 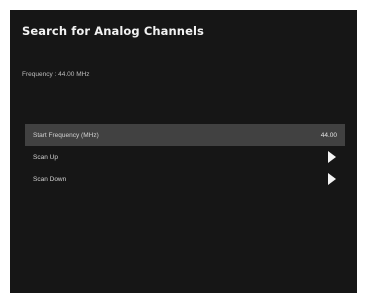 What do you see at coordinates (45, 157) in the screenshot?
I see `scan-up-label: Scan Up` at bounding box center [45, 157].